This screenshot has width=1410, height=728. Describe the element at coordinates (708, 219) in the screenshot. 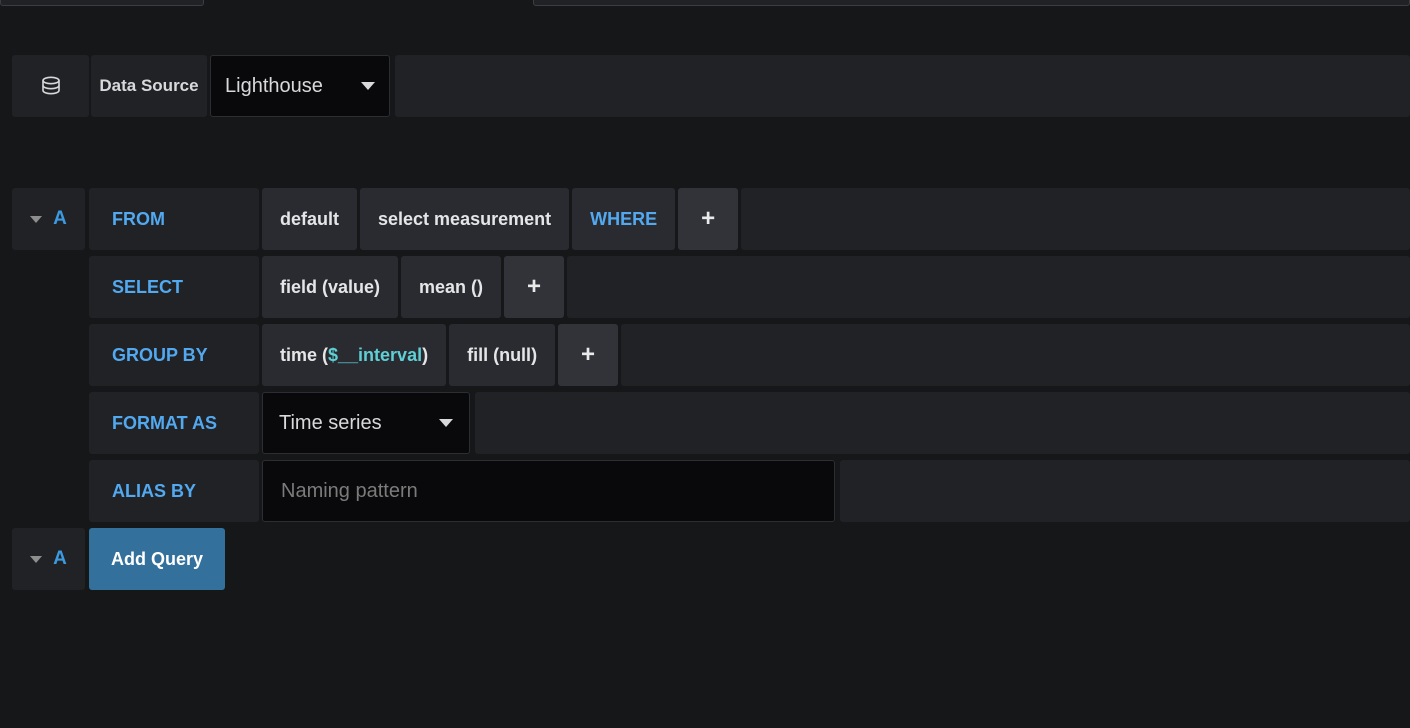

I see `where-add-button: +` at that location.